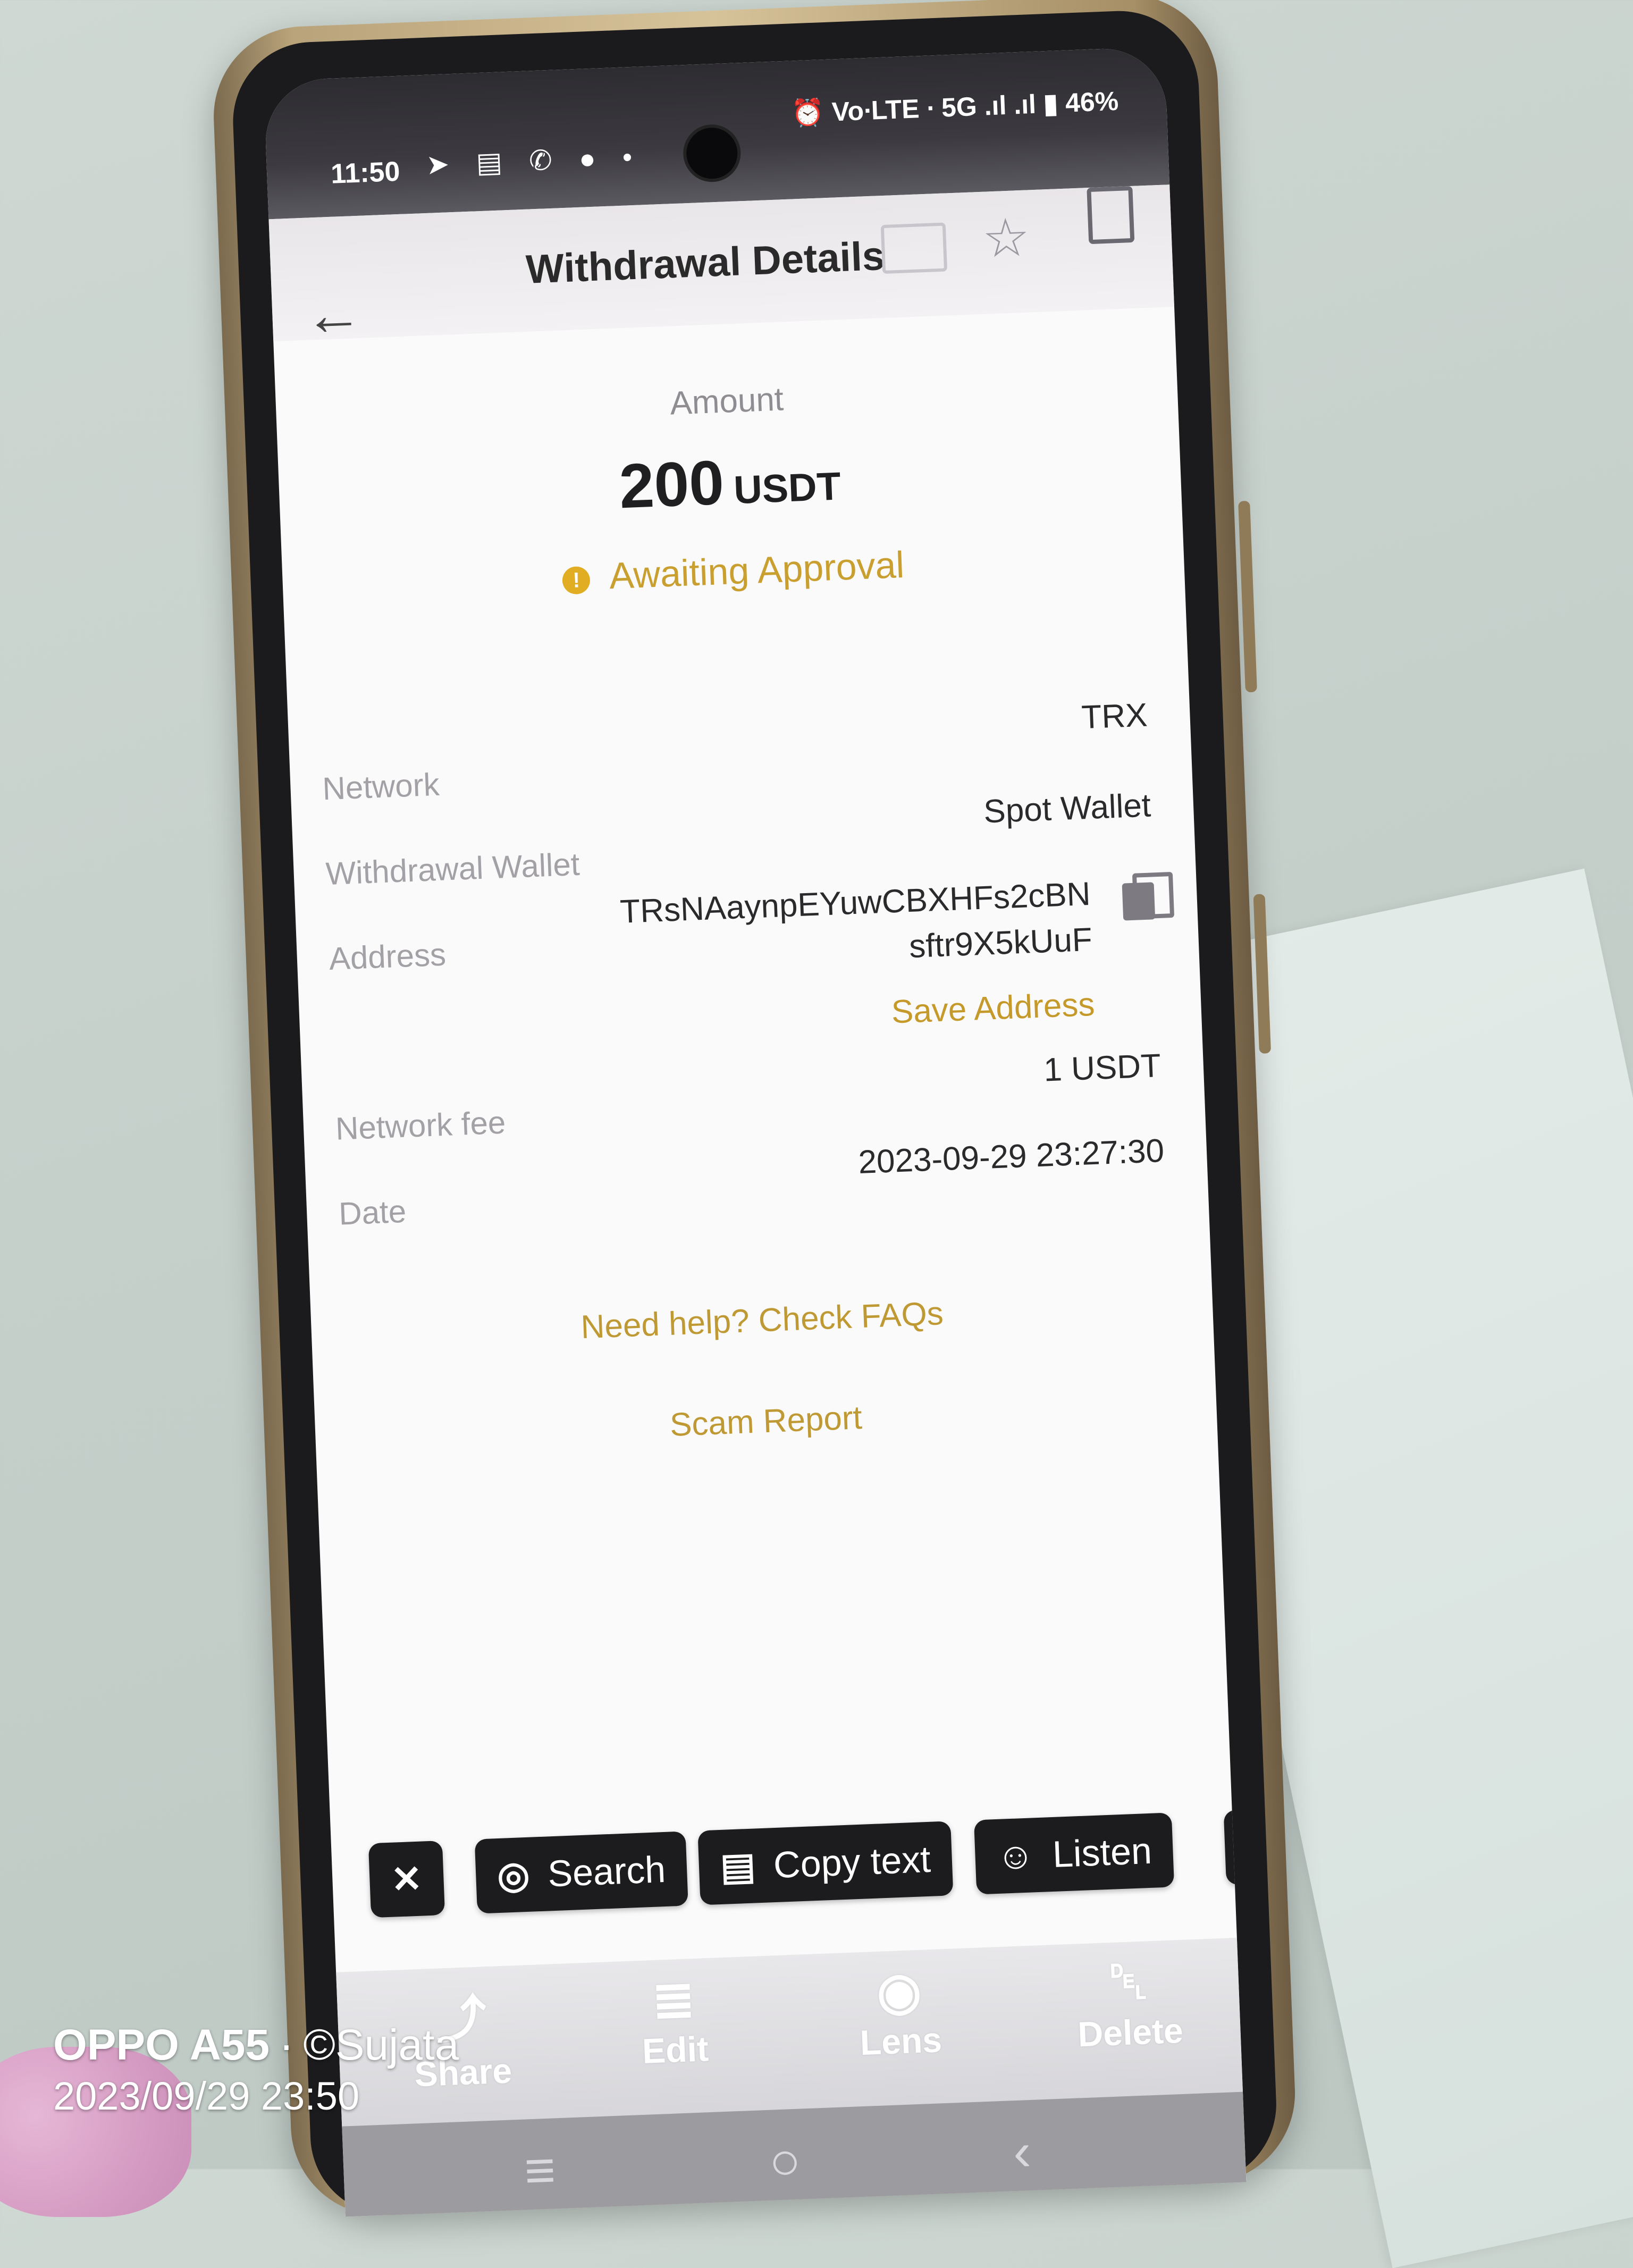 This screenshot has height=2268, width=1633. I want to click on date-label: Date, so click(373, 1212).